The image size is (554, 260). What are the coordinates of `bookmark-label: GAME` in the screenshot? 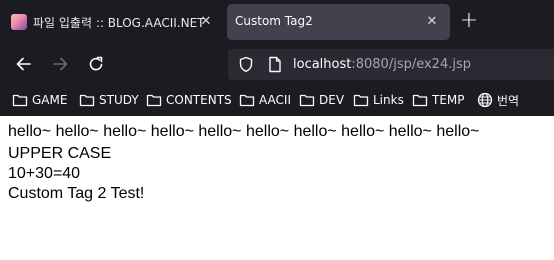 It's located at (50, 100).